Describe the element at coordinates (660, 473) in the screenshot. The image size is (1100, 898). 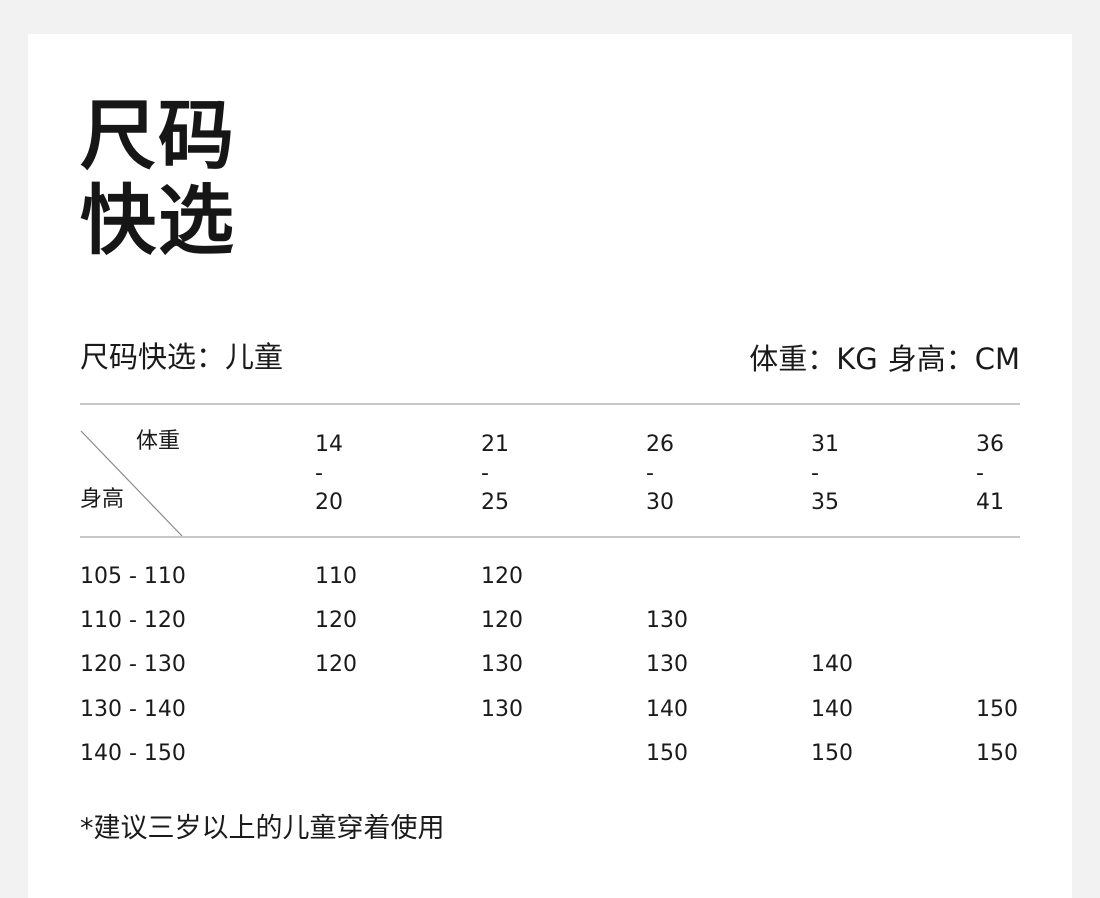
I see `weight-column-header: 26 - 30` at that location.